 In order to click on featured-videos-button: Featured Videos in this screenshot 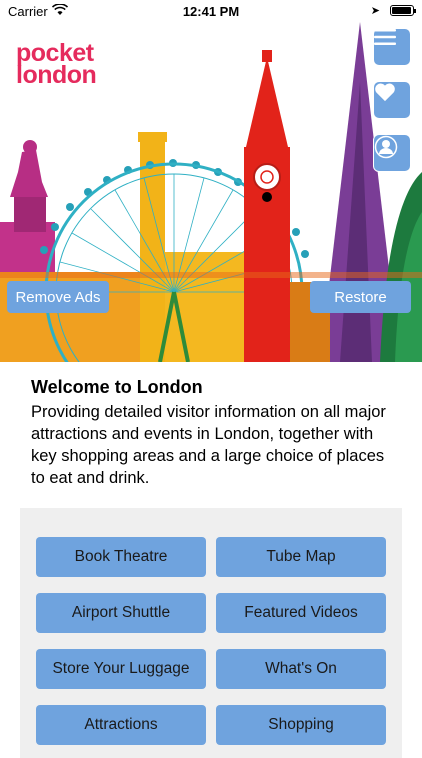, I will do `click(301, 613)`.